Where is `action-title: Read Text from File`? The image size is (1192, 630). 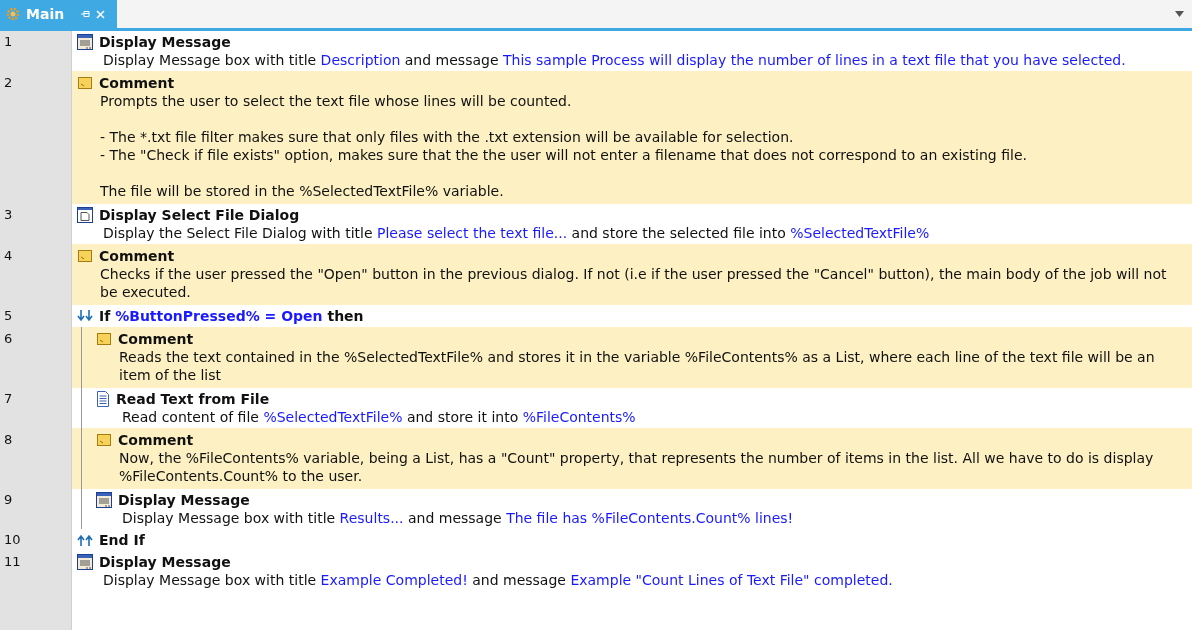
action-title: Read Text from File is located at coordinates (193, 399).